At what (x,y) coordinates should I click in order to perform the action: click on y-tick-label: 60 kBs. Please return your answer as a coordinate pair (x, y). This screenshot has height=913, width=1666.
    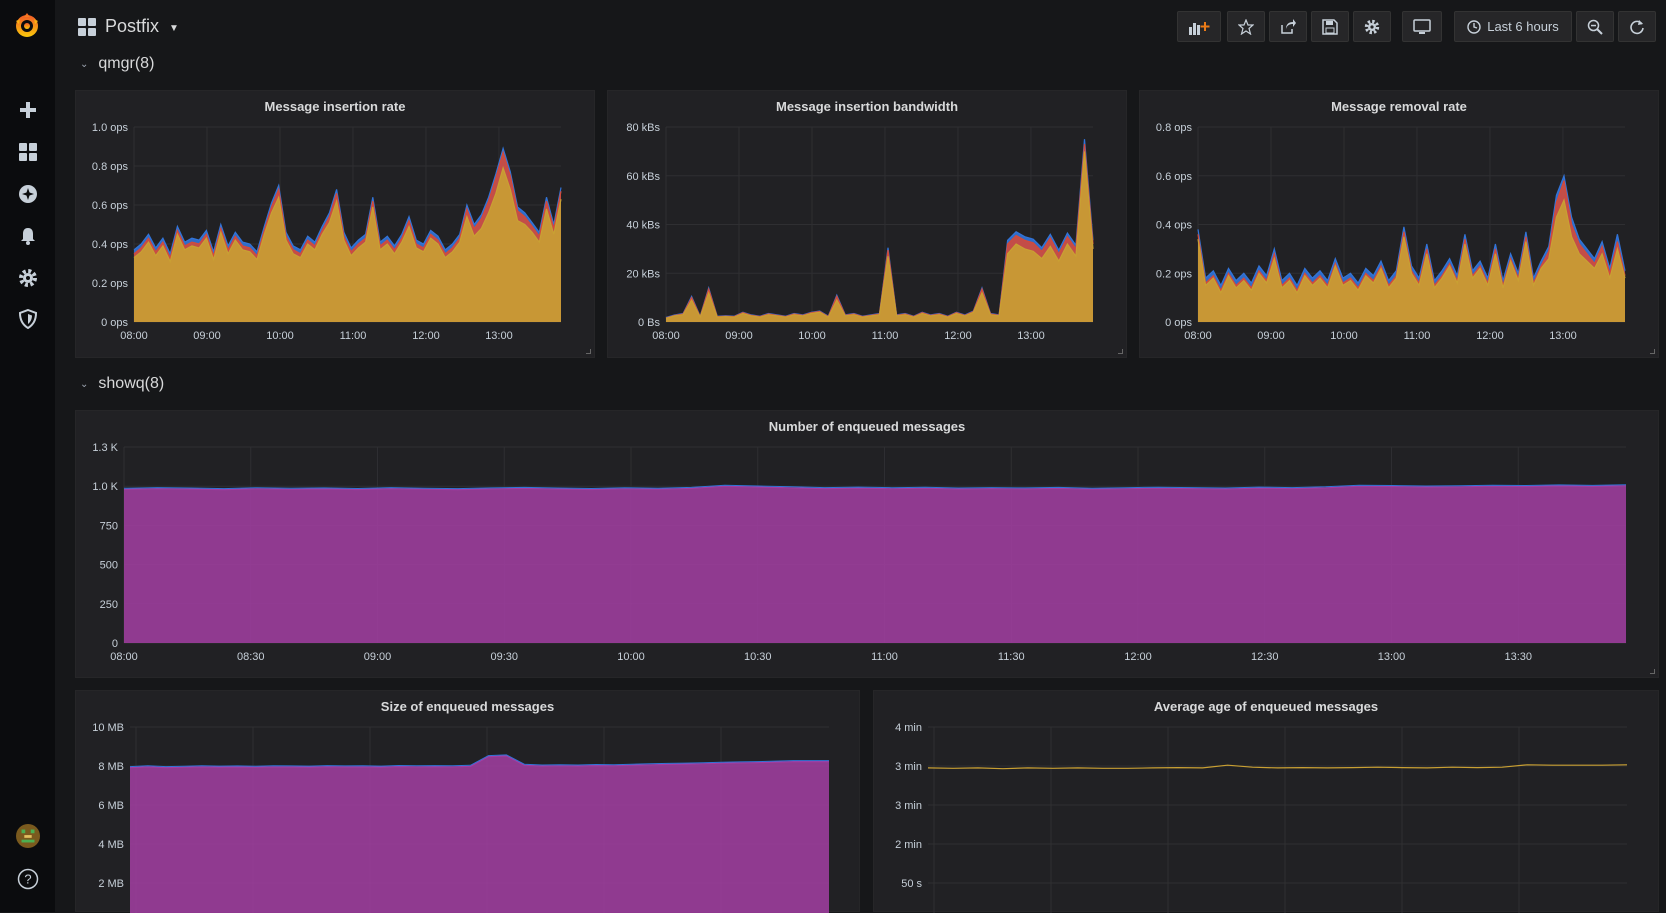
    Looking at the image, I should click on (643, 177).